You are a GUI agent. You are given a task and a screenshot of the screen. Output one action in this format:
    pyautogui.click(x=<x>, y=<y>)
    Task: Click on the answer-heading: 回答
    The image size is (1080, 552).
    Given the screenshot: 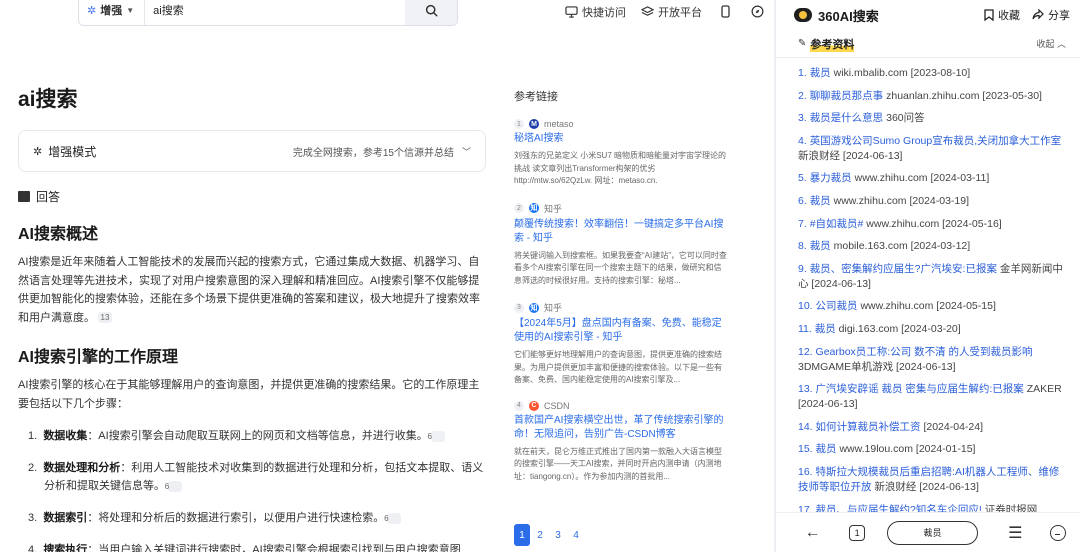 What is the action you would take?
    pyautogui.click(x=39, y=196)
    